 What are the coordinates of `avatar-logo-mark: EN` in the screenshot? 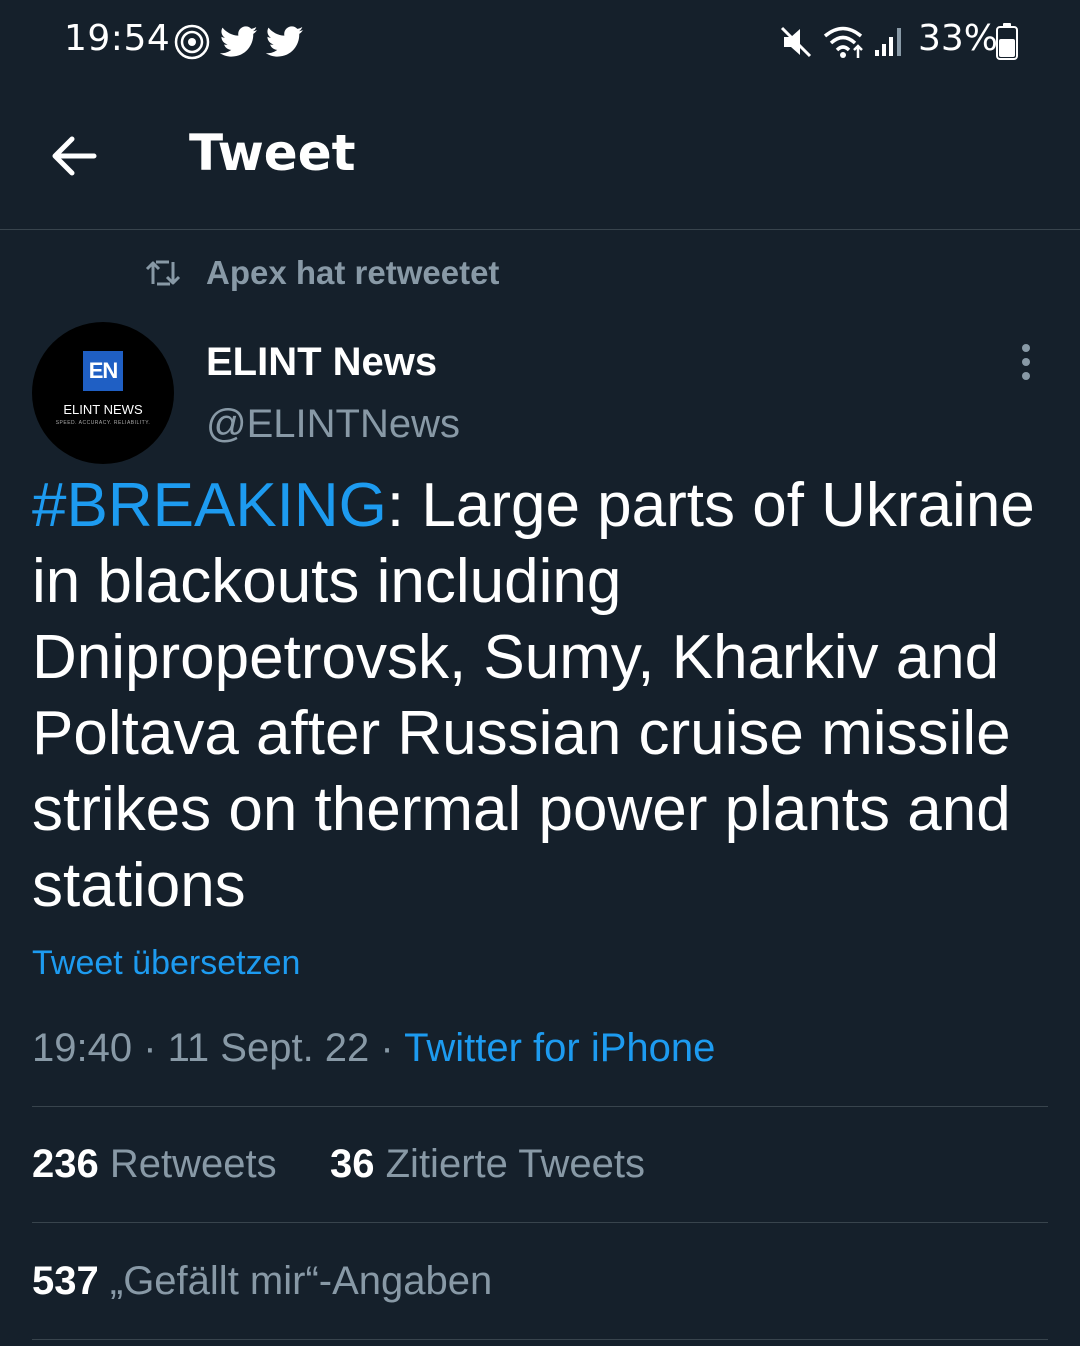 It's located at (103, 371).